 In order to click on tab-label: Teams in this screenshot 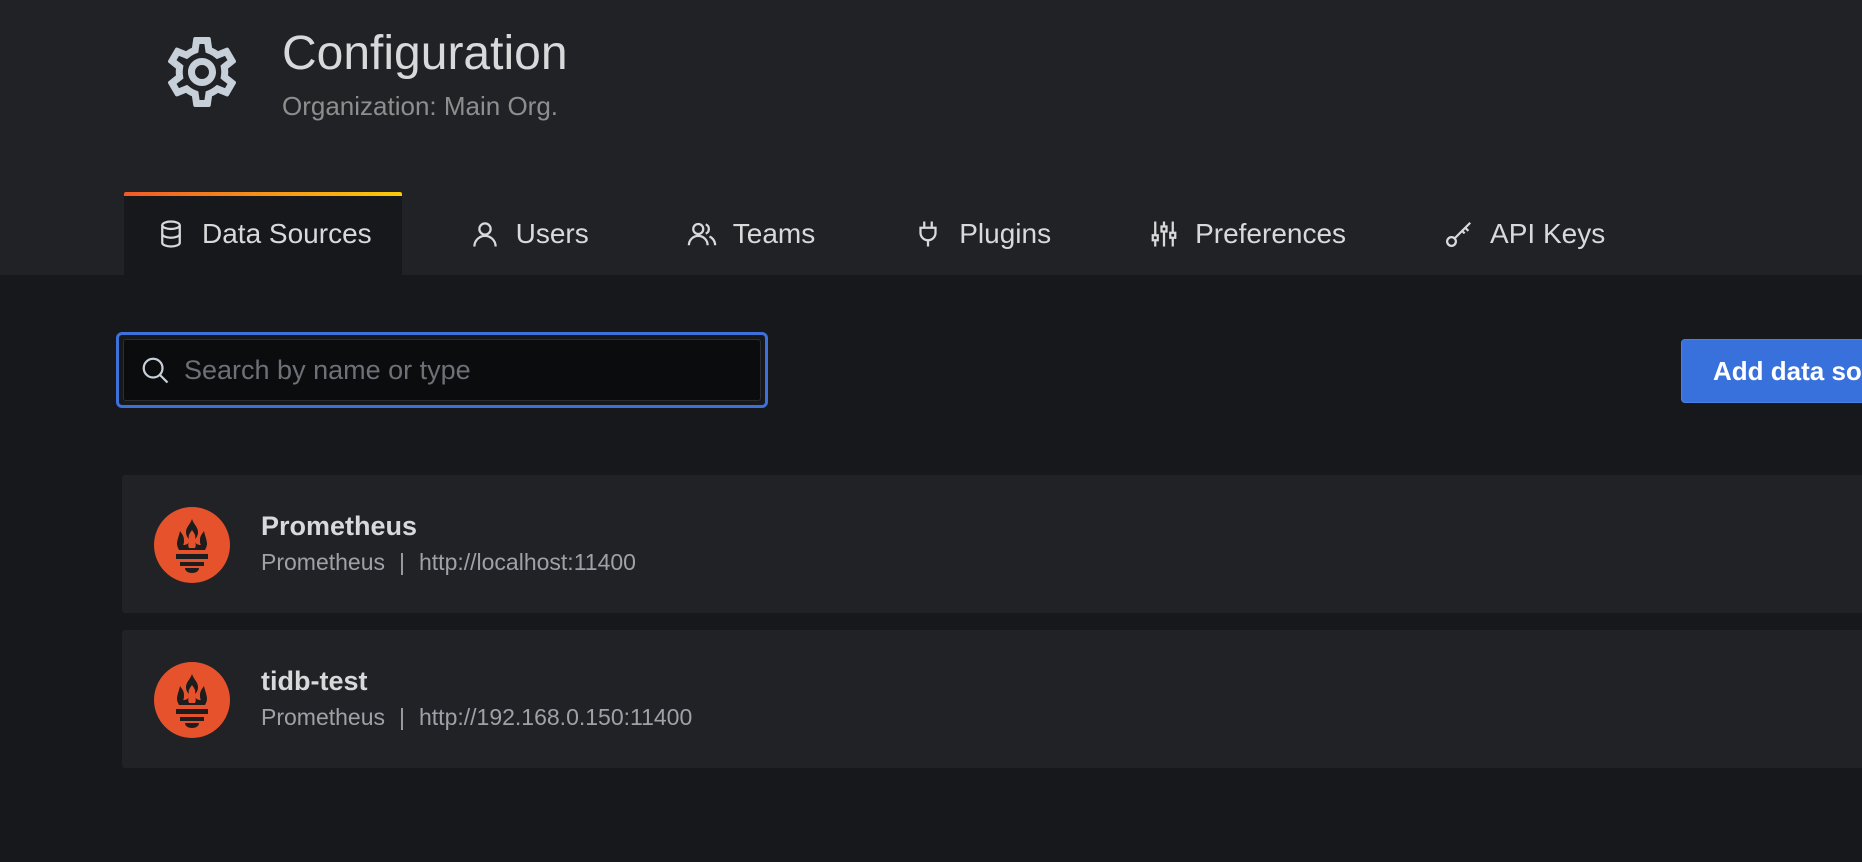, I will do `click(774, 233)`.